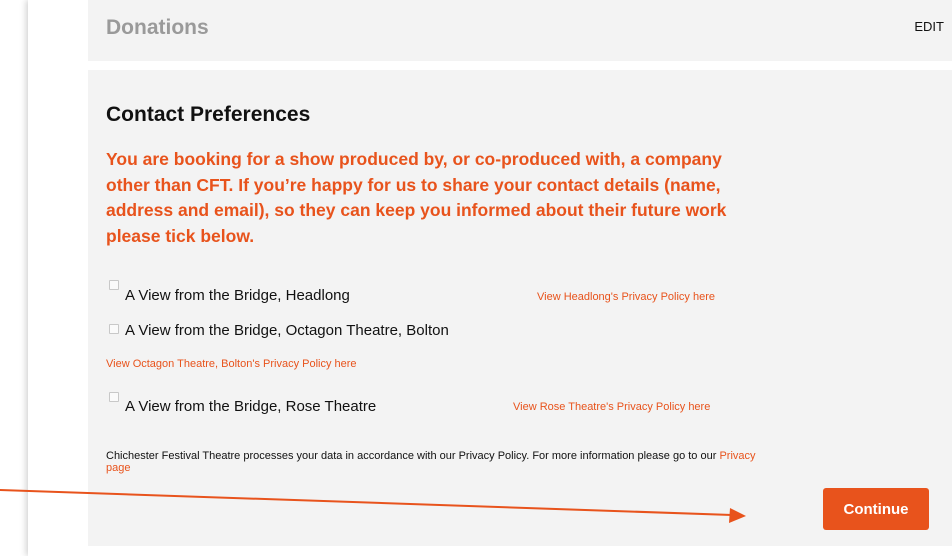 The height and width of the screenshot is (556, 952). Describe the element at coordinates (208, 114) in the screenshot. I see `contact-preferences-title: Contact Preferences` at that location.